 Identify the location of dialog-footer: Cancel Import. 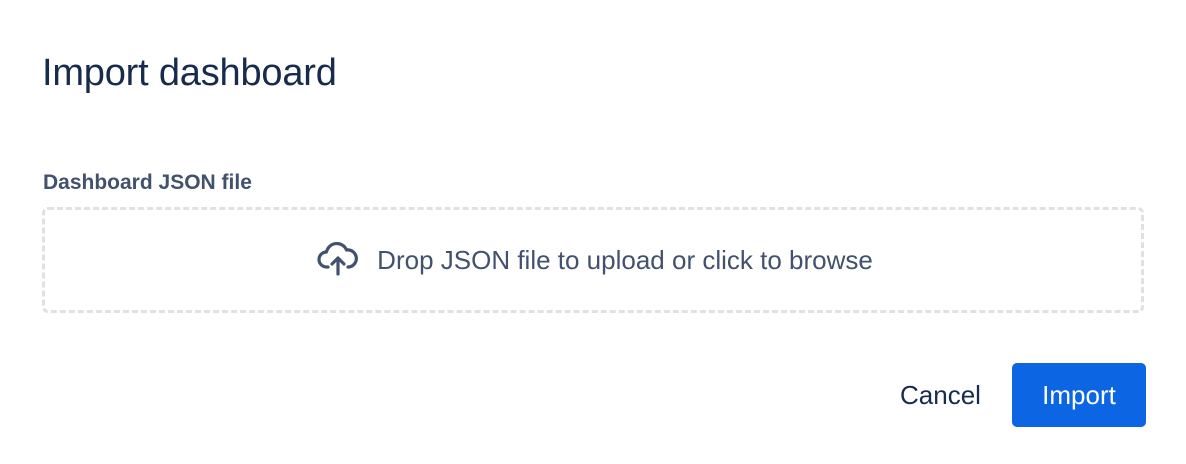
(1011, 395).